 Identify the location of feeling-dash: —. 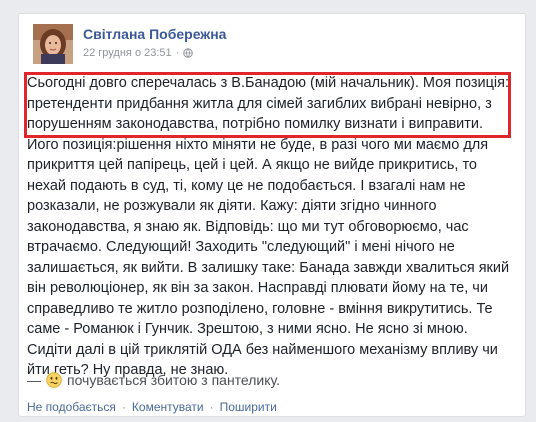
(34, 380).